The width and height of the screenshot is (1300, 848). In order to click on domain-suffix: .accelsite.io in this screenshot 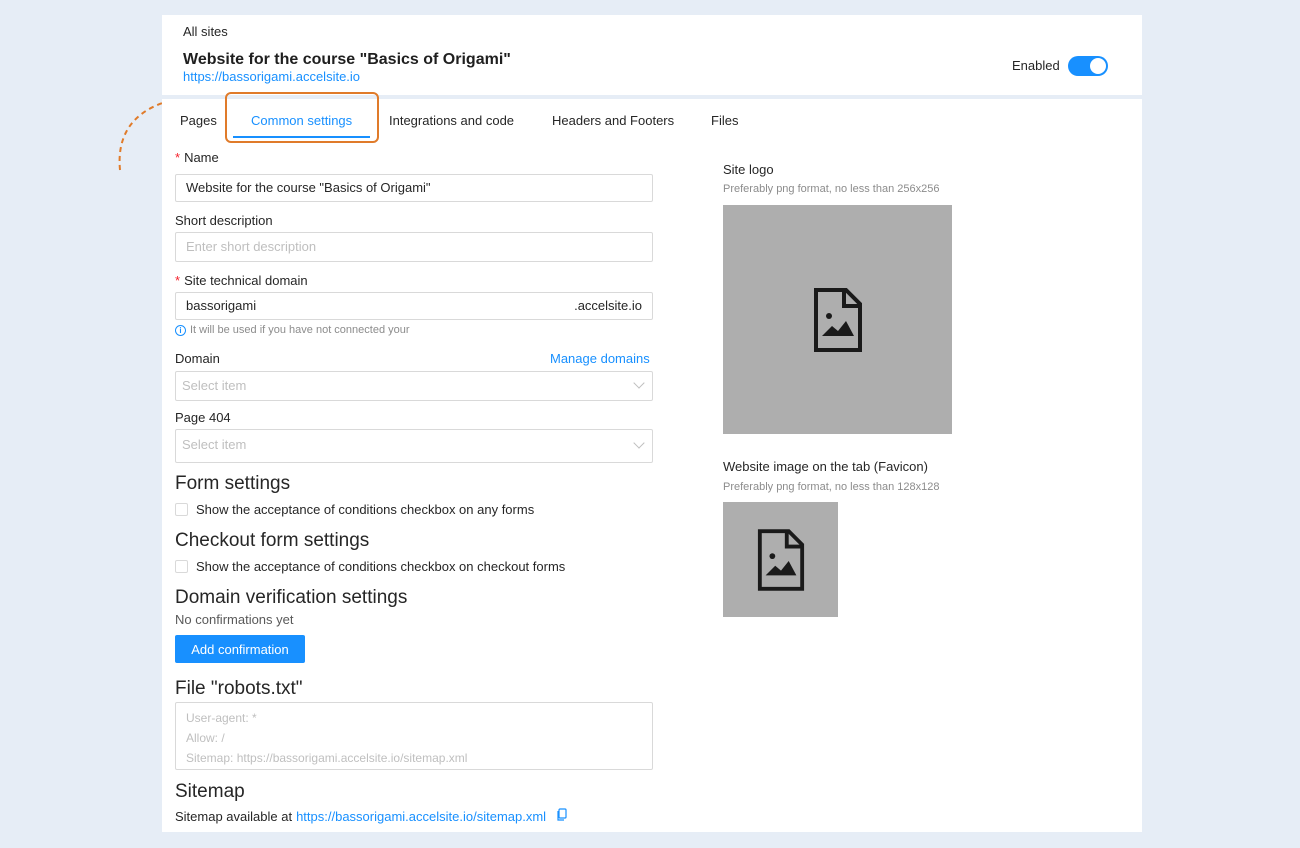, I will do `click(608, 305)`.